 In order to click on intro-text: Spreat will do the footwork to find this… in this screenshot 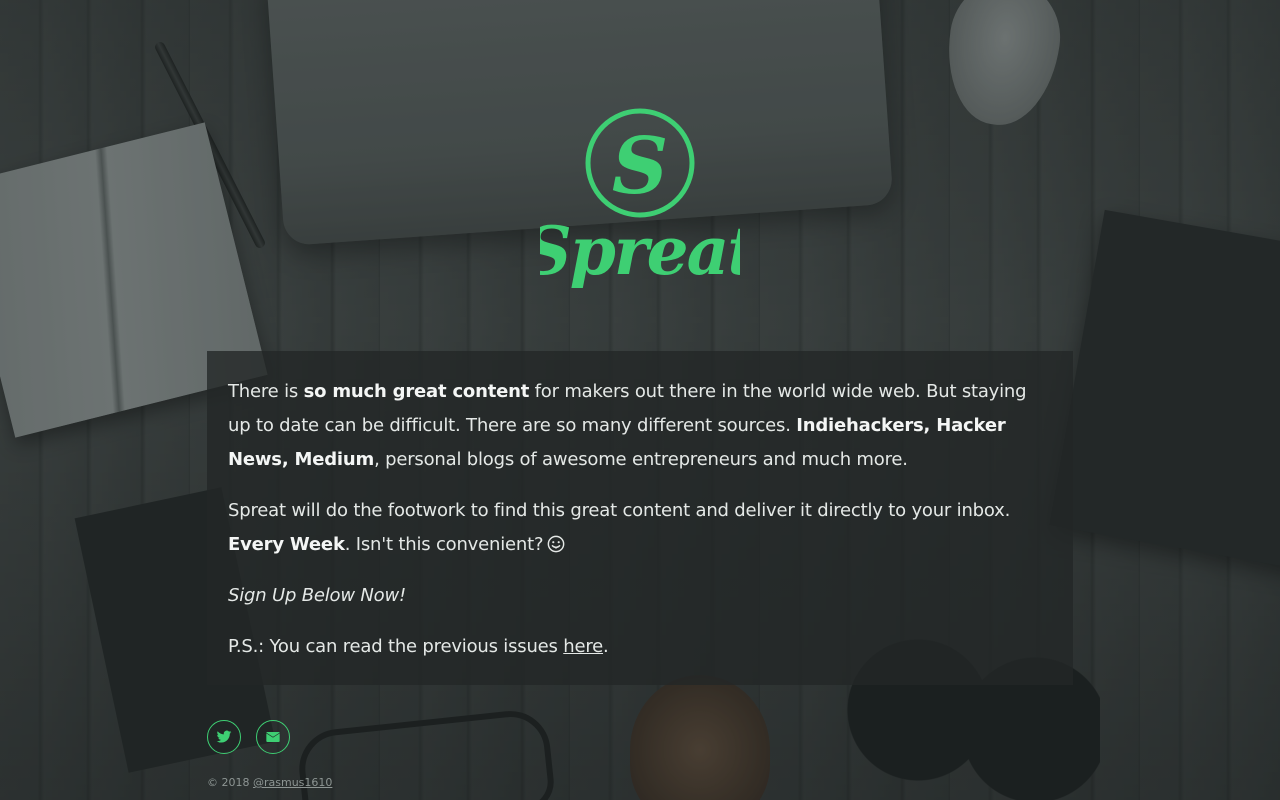, I will do `click(619, 510)`.